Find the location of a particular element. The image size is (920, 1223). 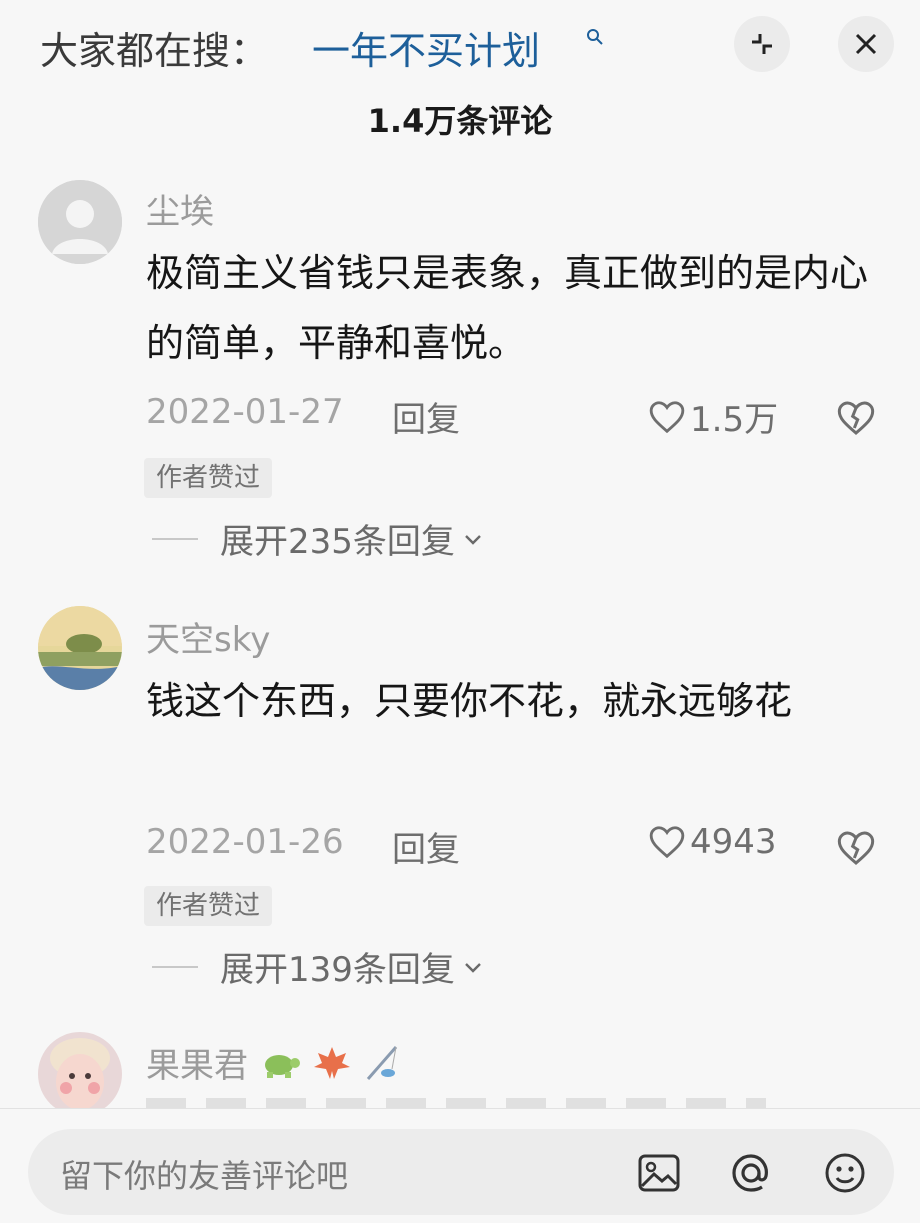

like-button: 4943 is located at coordinates (712, 842).